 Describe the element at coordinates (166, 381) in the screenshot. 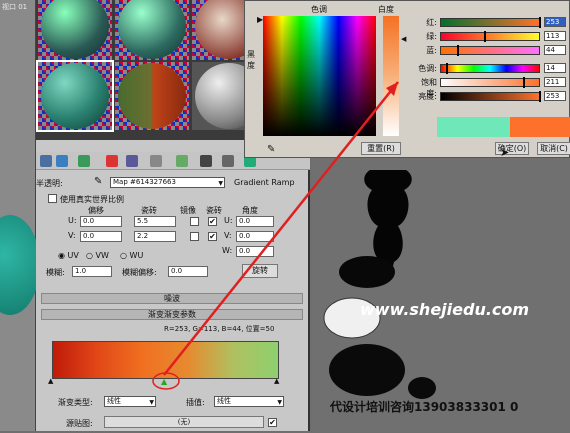

I see `annotation-circle` at that location.